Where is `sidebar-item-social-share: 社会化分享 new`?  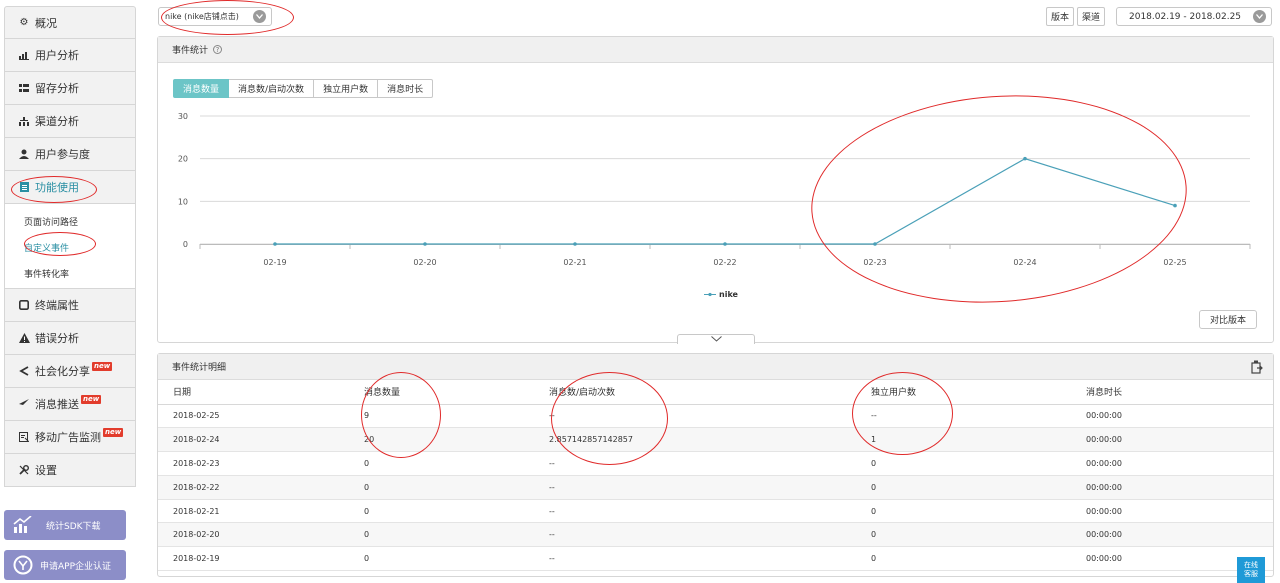
sidebar-item-social-share: 社会化分享 new is located at coordinates (70, 371).